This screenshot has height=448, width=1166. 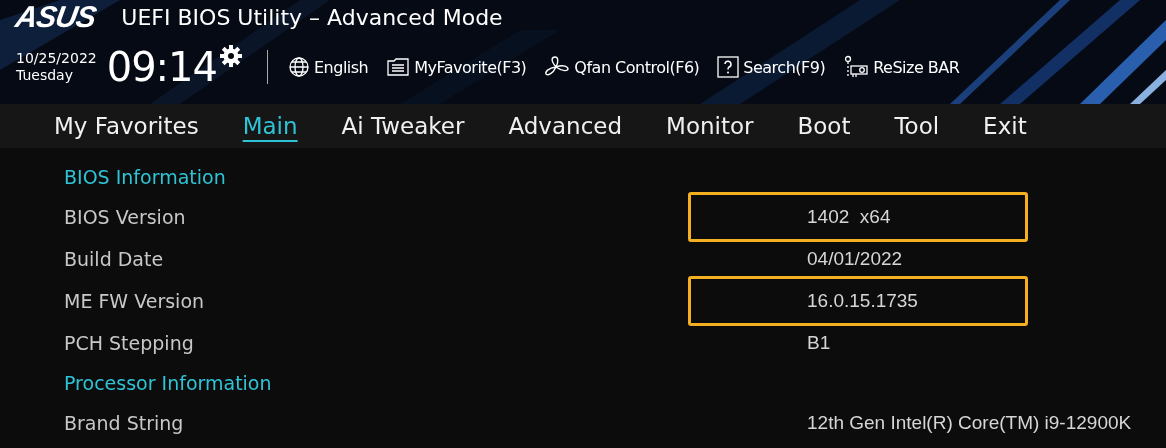 What do you see at coordinates (328, 67) in the screenshot?
I see `toolbar-button: English` at bounding box center [328, 67].